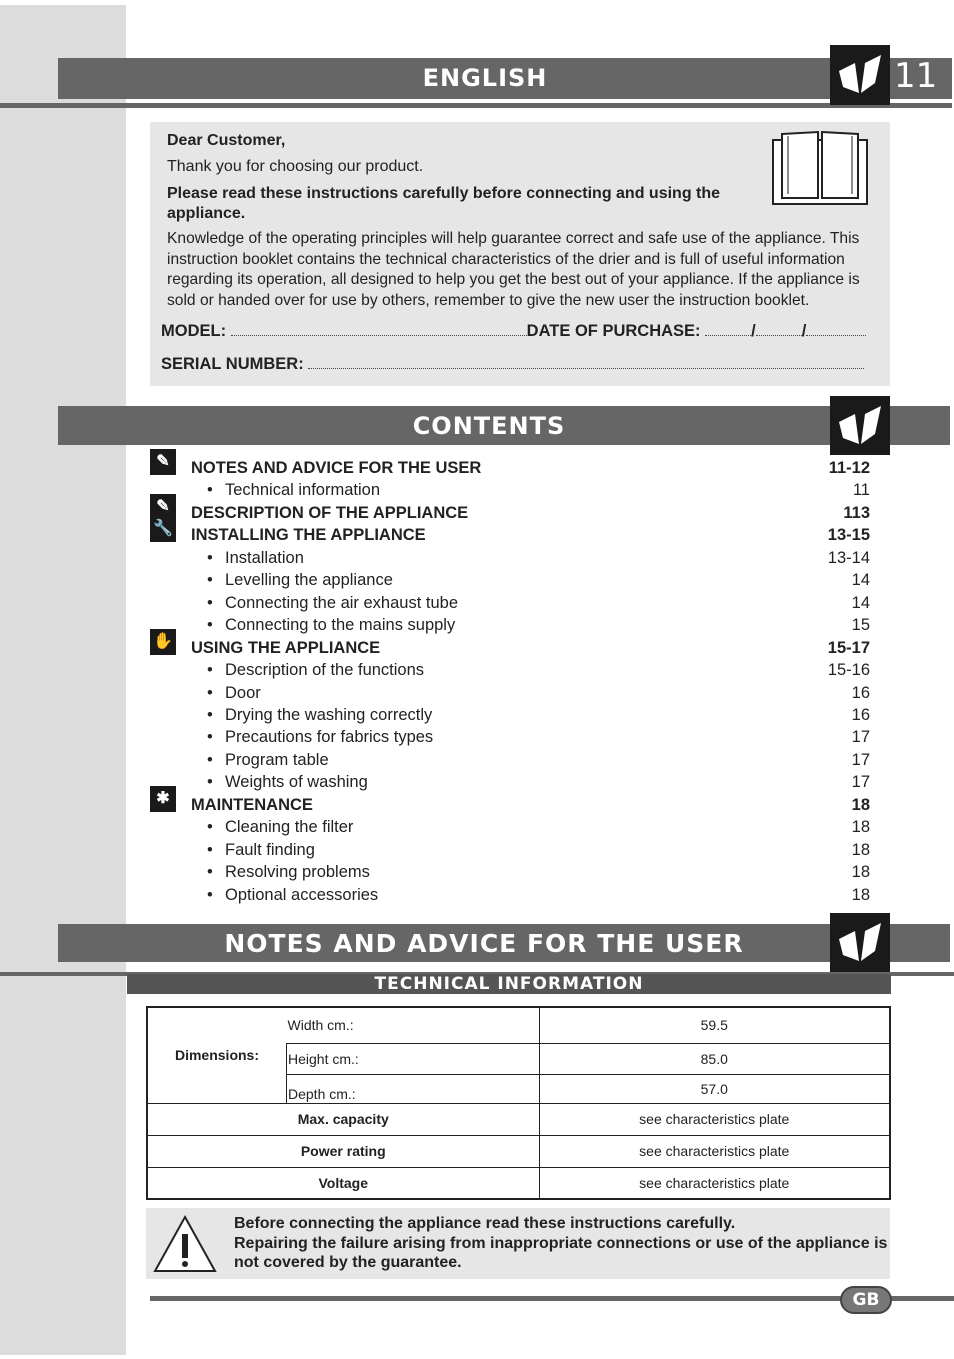 This screenshot has width=954, height=1359. Describe the element at coordinates (277, 759) in the screenshot. I see `contents-item-label: Program table` at that location.